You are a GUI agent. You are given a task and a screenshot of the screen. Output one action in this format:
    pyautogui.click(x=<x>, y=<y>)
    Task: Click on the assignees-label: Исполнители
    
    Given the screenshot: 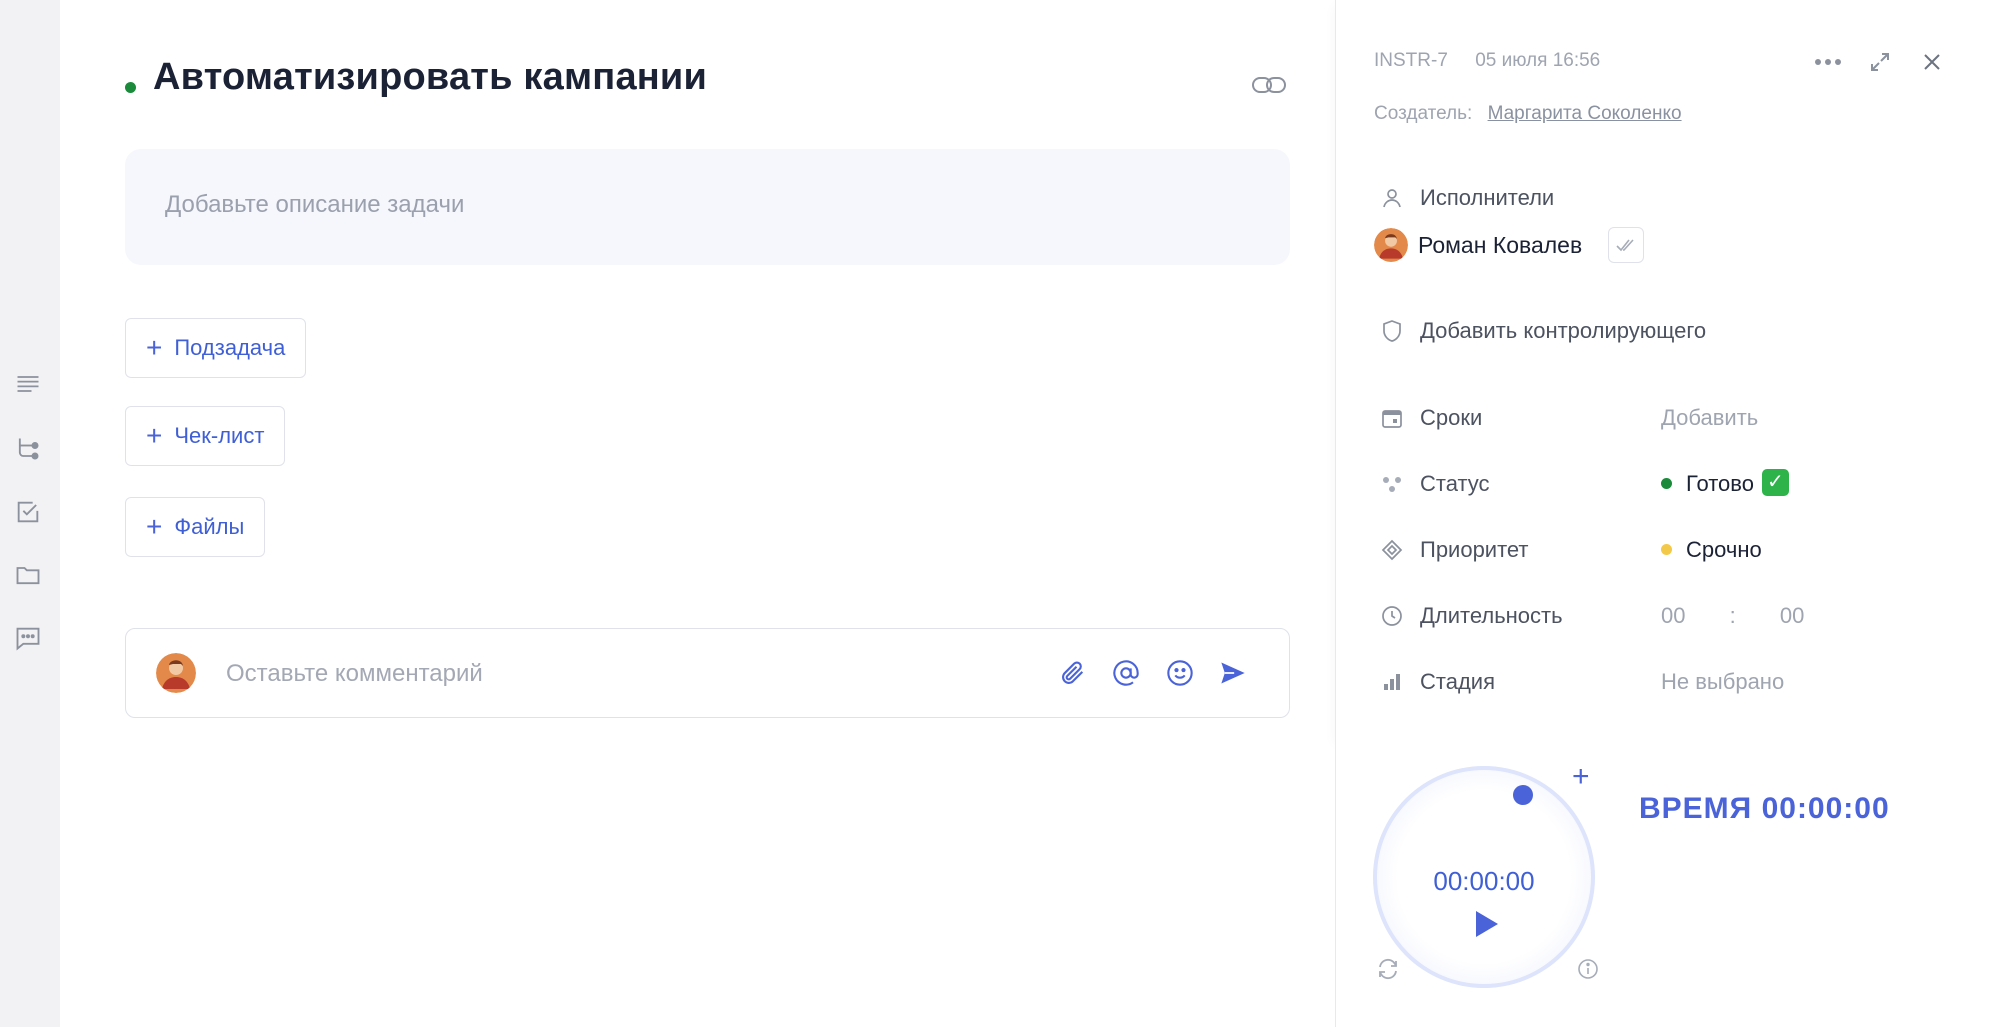 What is the action you would take?
    pyautogui.click(x=1487, y=197)
    